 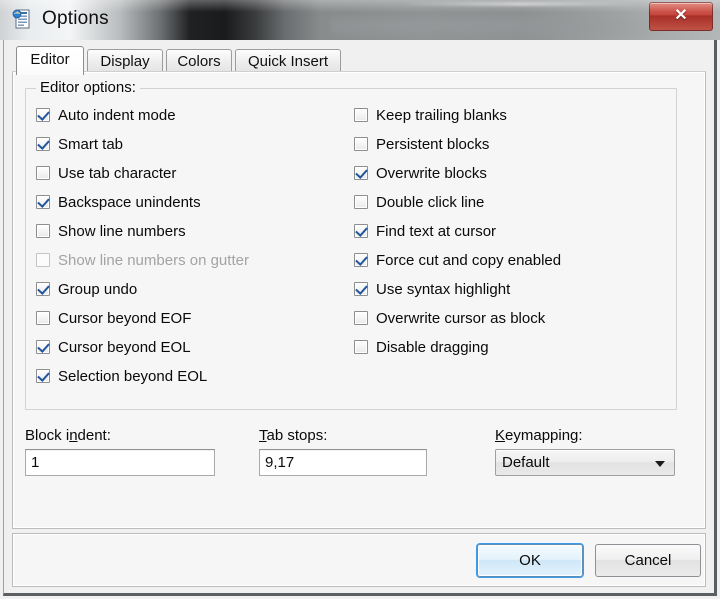 I want to click on keymapping-field: Keymapping: Default, so click(x=585, y=451).